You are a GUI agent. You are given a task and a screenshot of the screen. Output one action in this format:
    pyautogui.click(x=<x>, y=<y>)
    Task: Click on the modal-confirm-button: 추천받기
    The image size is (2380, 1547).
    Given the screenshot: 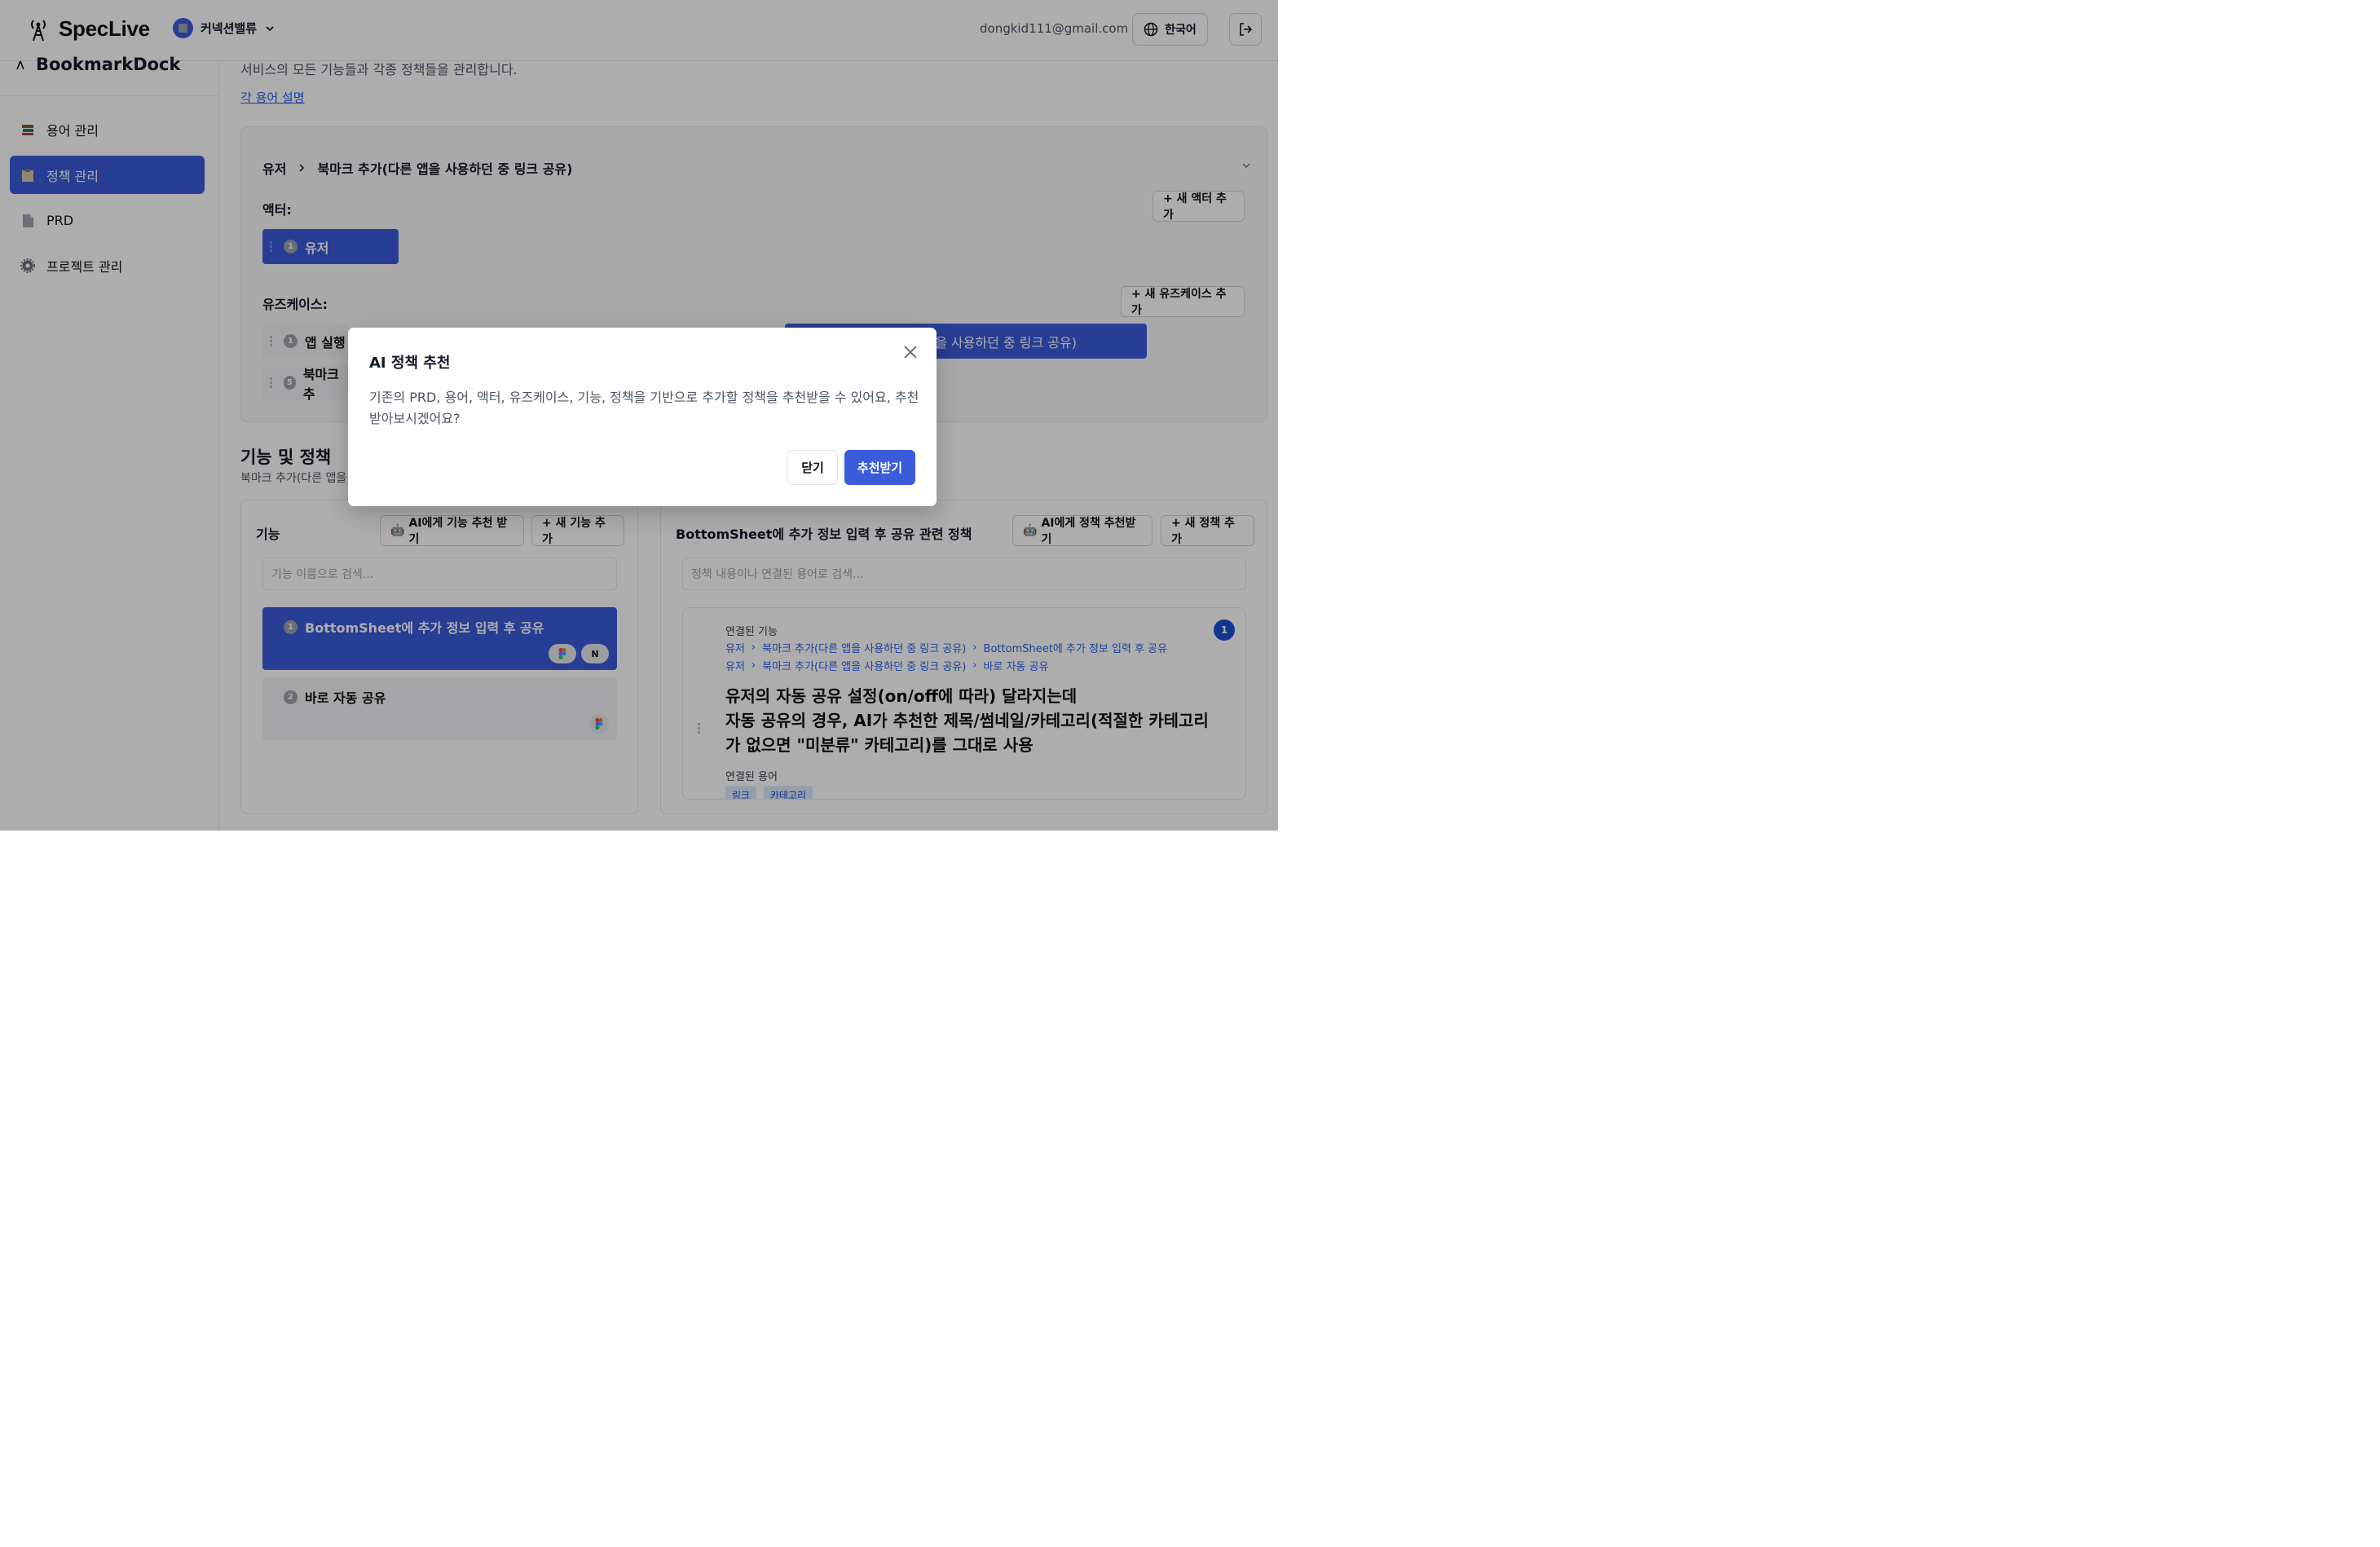 What is the action you would take?
    pyautogui.click(x=880, y=467)
    